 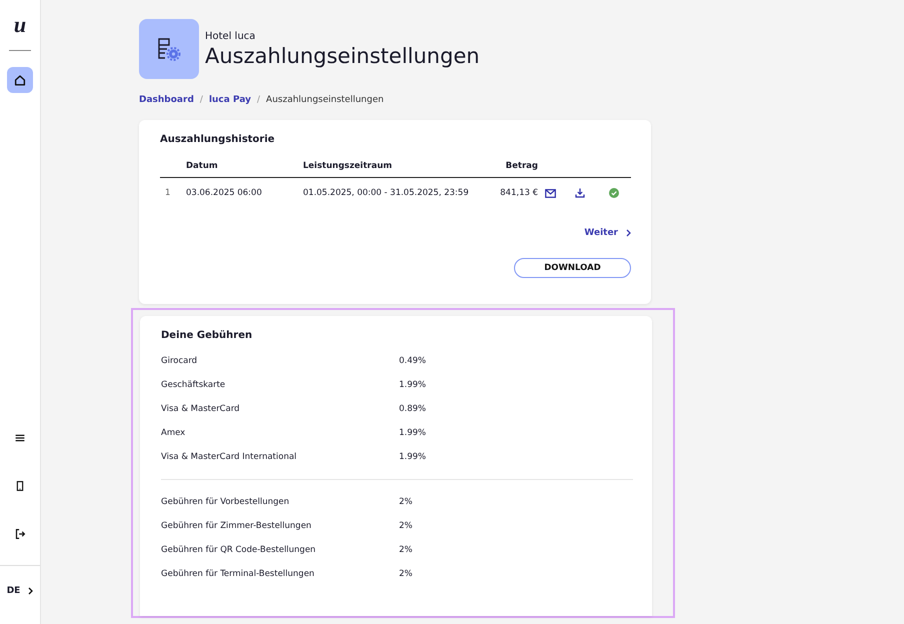 I want to click on table-cell-text: 03.06.2025 06:00, so click(x=224, y=193).